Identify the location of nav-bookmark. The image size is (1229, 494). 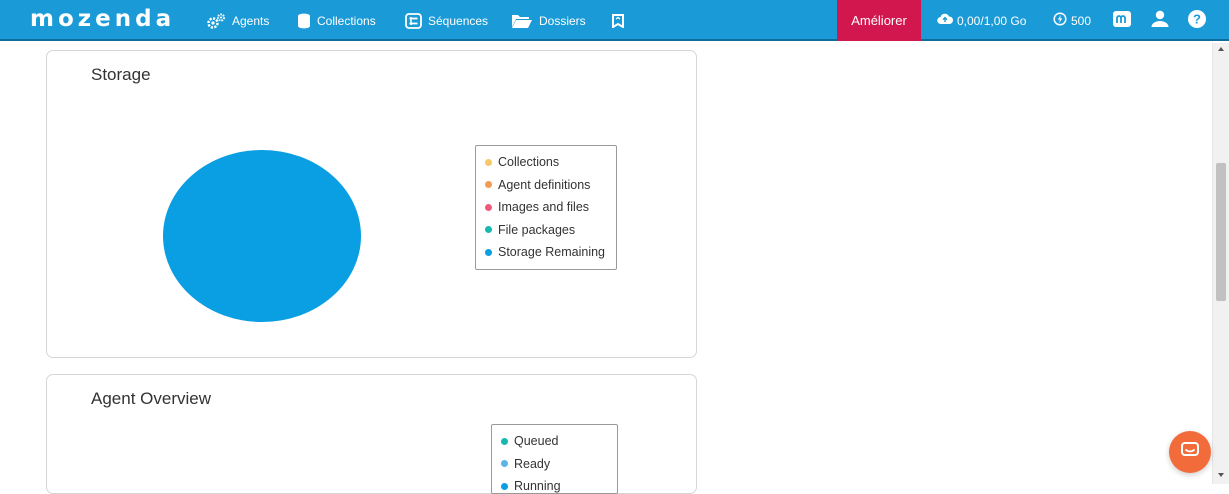
(618, 20).